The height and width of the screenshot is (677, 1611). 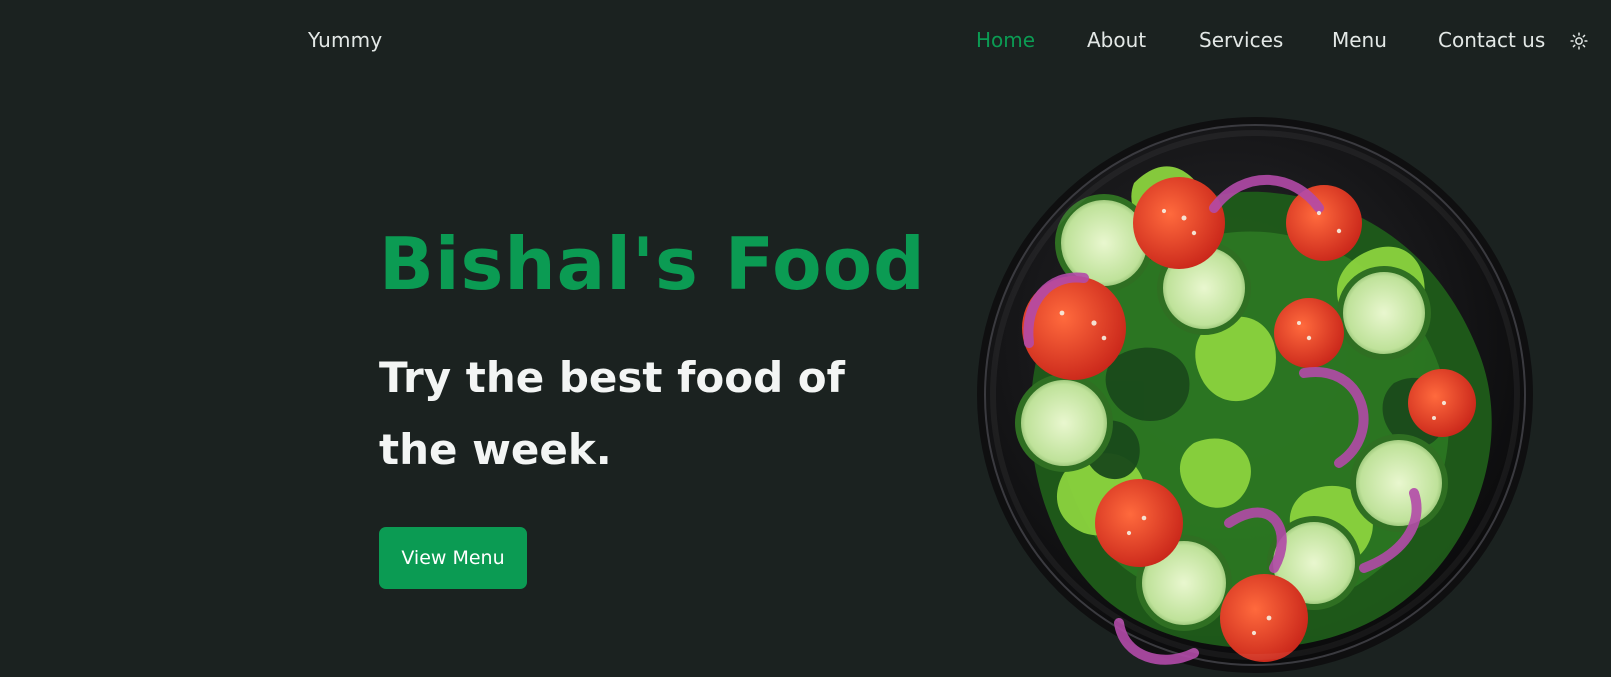 I want to click on nav-about: About, so click(x=1116, y=40).